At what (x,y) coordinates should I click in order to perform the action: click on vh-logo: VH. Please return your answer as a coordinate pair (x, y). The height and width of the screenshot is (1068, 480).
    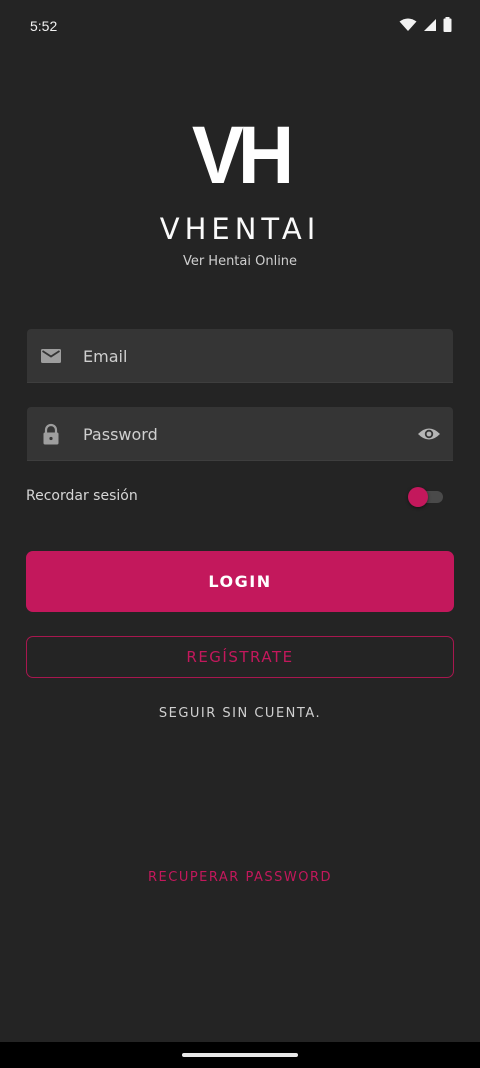
    Looking at the image, I should click on (241, 151).